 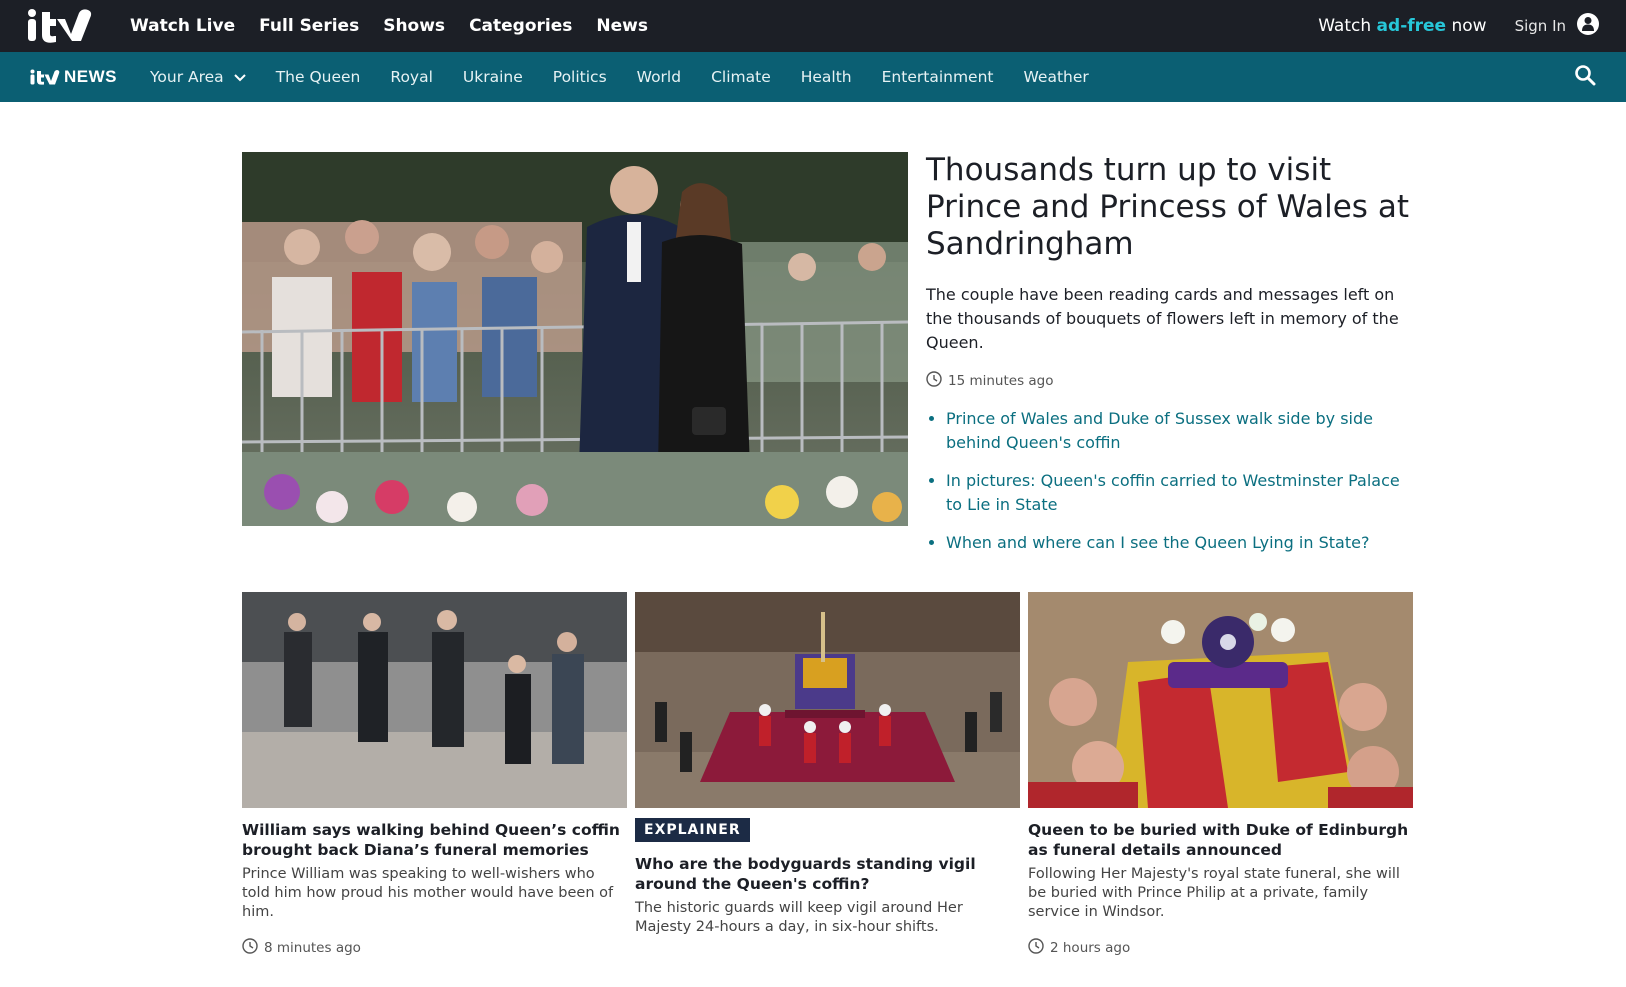 What do you see at coordinates (414, 26) in the screenshot?
I see `top-nav-shows: Shows` at bounding box center [414, 26].